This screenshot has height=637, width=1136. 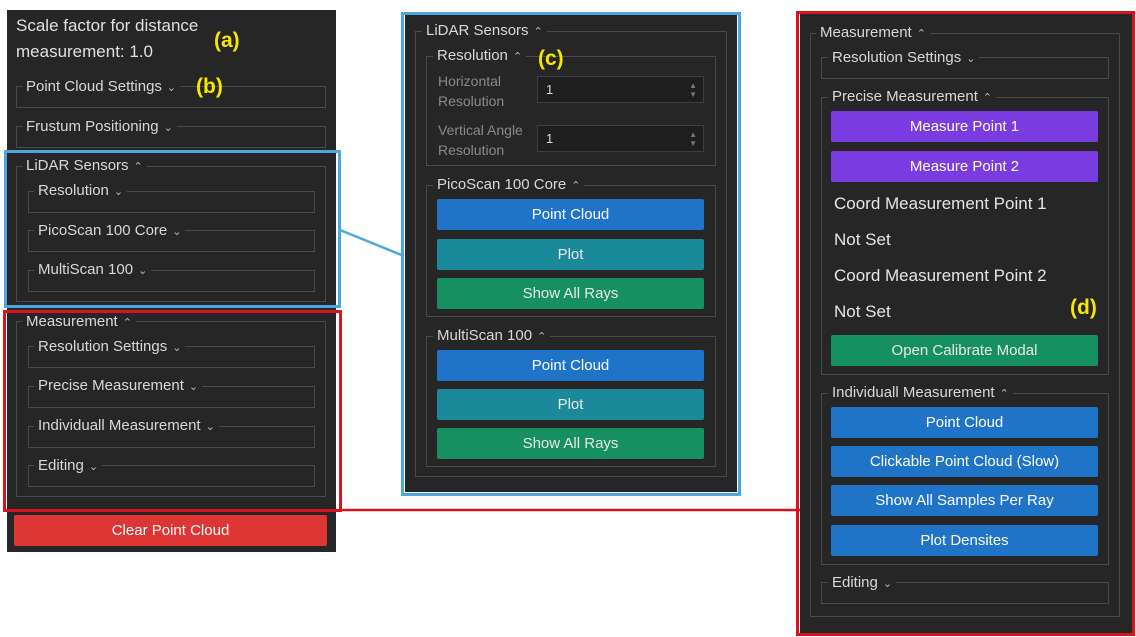 What do you see at coordinates (855, 582) in the screenshot?
I see `right-editing-label: Editing` at bounding box center [855, 582].